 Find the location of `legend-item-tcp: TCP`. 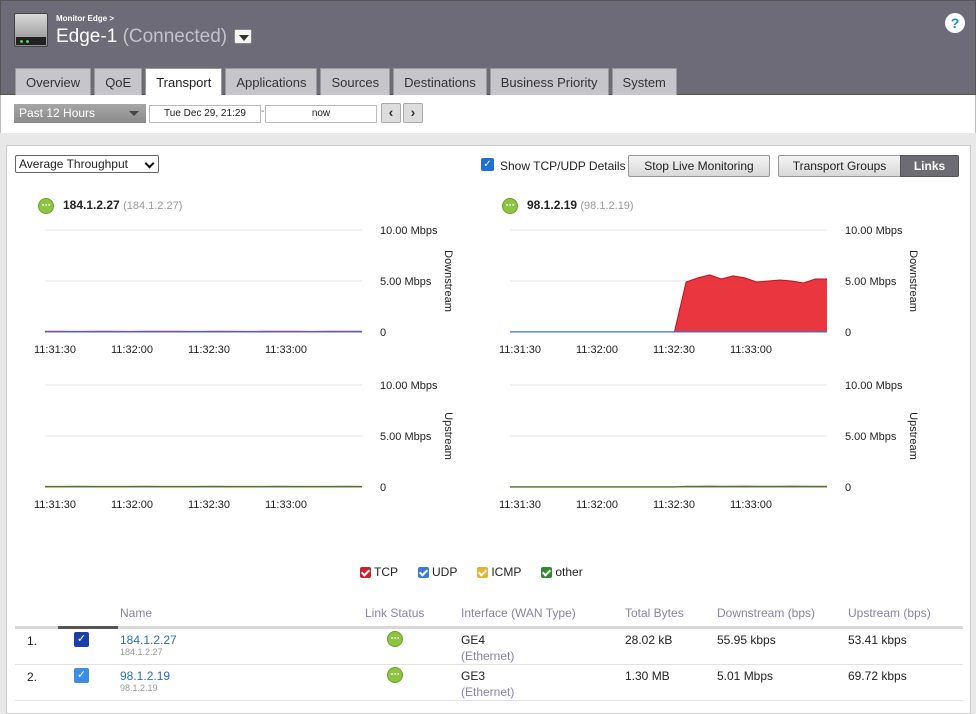

legend-item-tcp: TCP is located at coordinates (379, 572).